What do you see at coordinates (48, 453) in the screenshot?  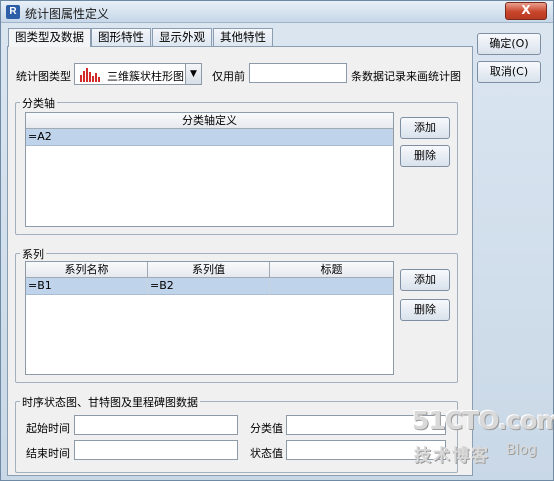 I see `end-time-label: 结束时间` at bounding box center [48, 453].